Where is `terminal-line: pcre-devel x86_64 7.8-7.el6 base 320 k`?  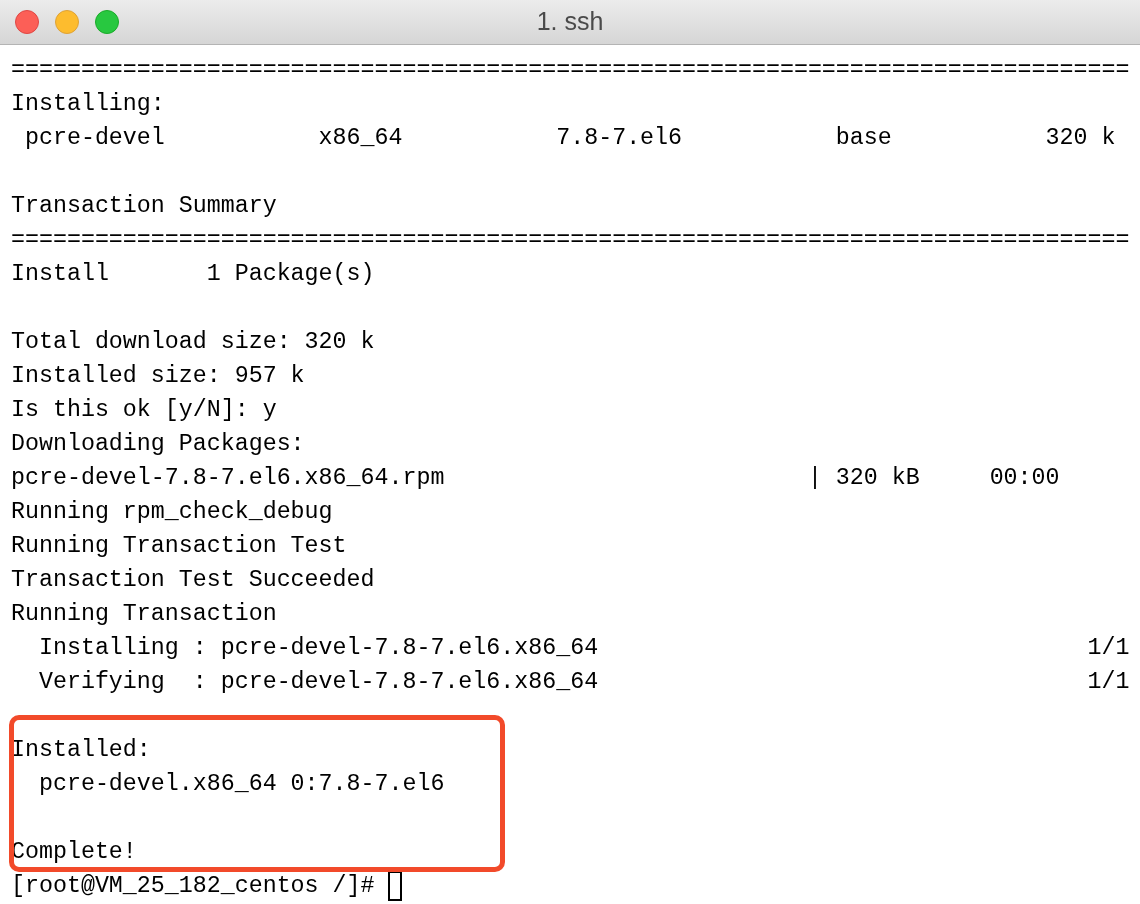 terminal-line: pcre-devel x86_64 7.8-7.el6 base 320 k is located at coordinates (569, 138).